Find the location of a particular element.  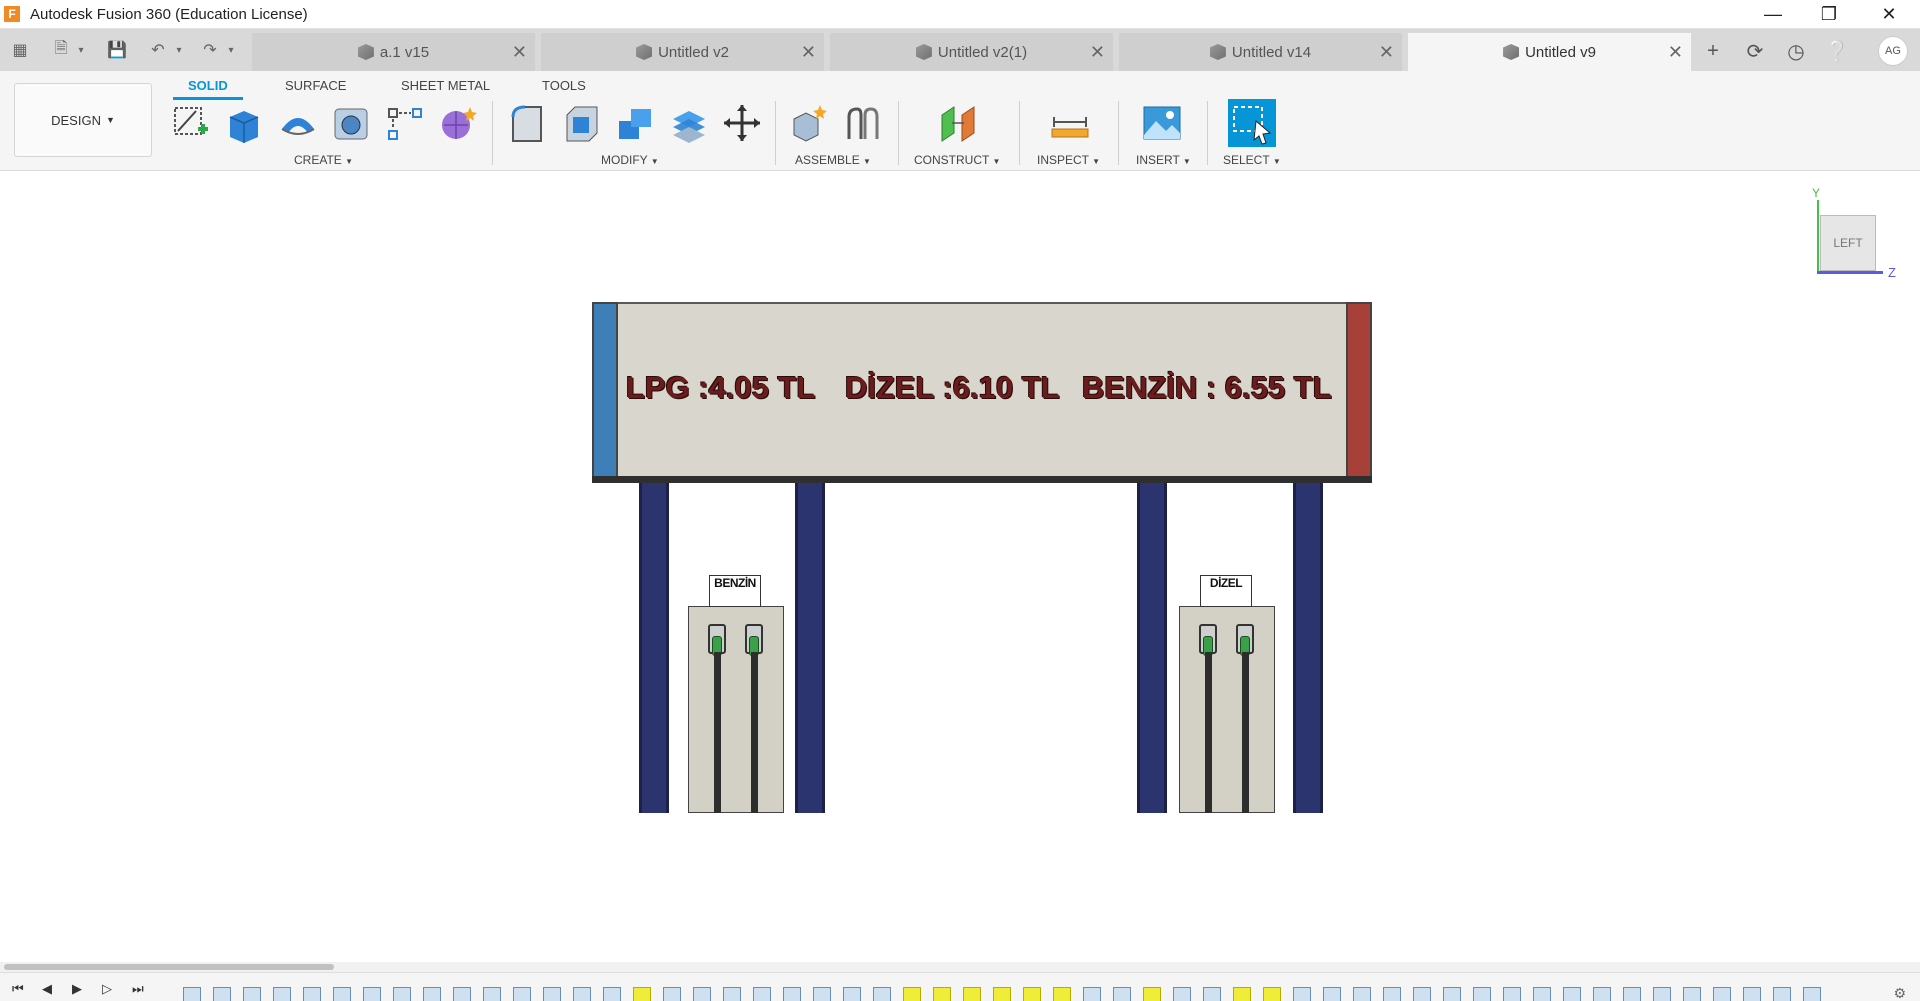

assemble-menu: ASSEMBLE ▼ is located at coordinates (833, 160).